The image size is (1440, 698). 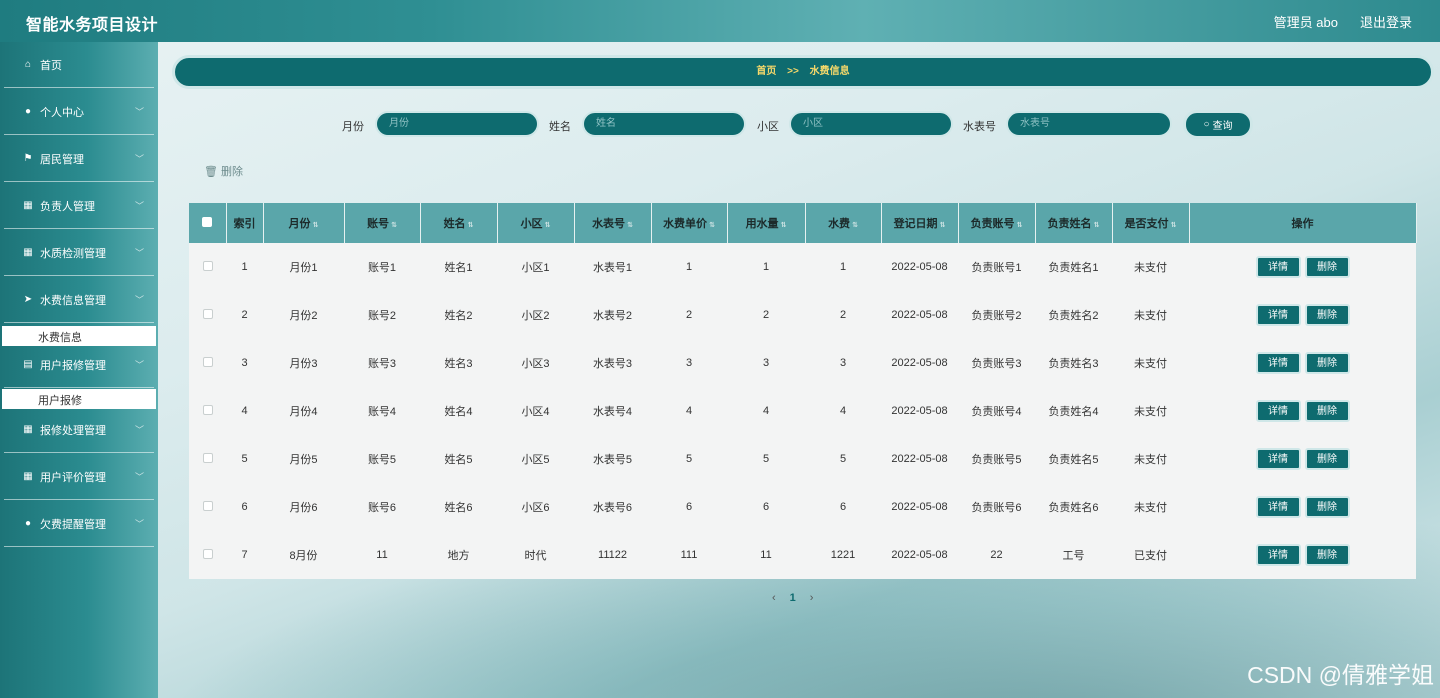 What do you see at coordinates (535, 556) in the screenshot?
I see `table-cell: 时代` at bounding box center [535, 556].